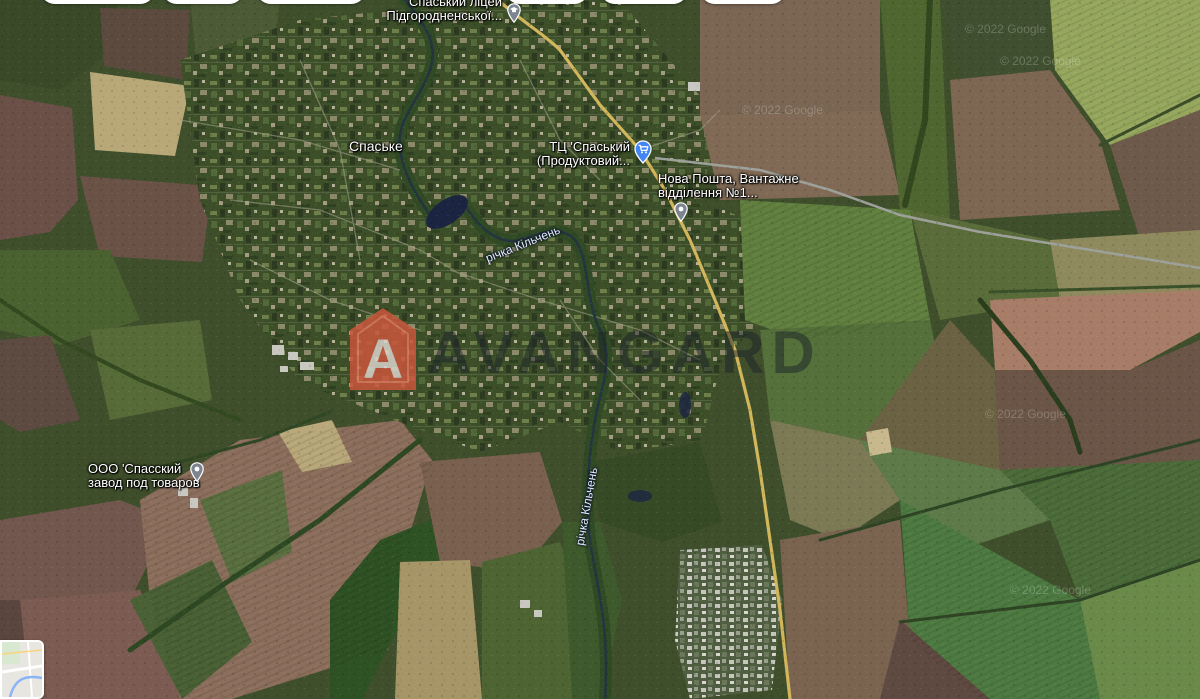 Image resolution: width=1200 pixels, height=699 pixels. I want to click on place-label-line: ООО 'Спасский, so click(135, 468).